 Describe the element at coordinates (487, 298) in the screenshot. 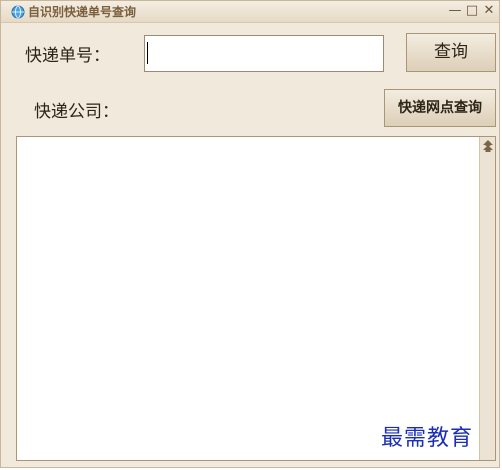

I see `vertical-scrollbar` at that location.